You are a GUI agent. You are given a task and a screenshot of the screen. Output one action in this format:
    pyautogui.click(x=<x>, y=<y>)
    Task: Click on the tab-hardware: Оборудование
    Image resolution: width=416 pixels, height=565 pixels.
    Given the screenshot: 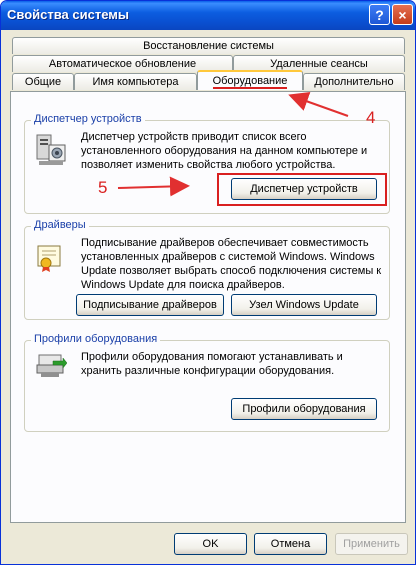 What is the action you would take?
    pyautogui.click(x=250, y=80)
    